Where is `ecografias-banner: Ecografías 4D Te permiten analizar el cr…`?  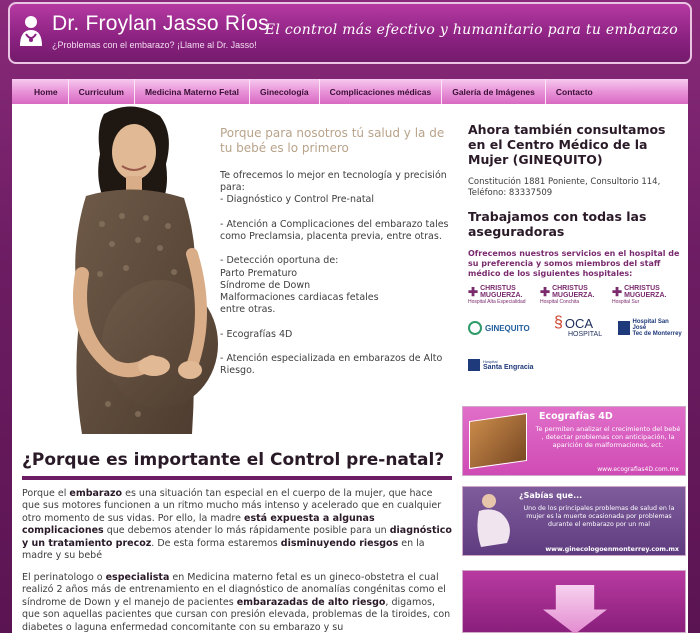 ecografias-banner: Ecografías 4D Te permiten analizar el cr… is located at coordinates (574, 441).